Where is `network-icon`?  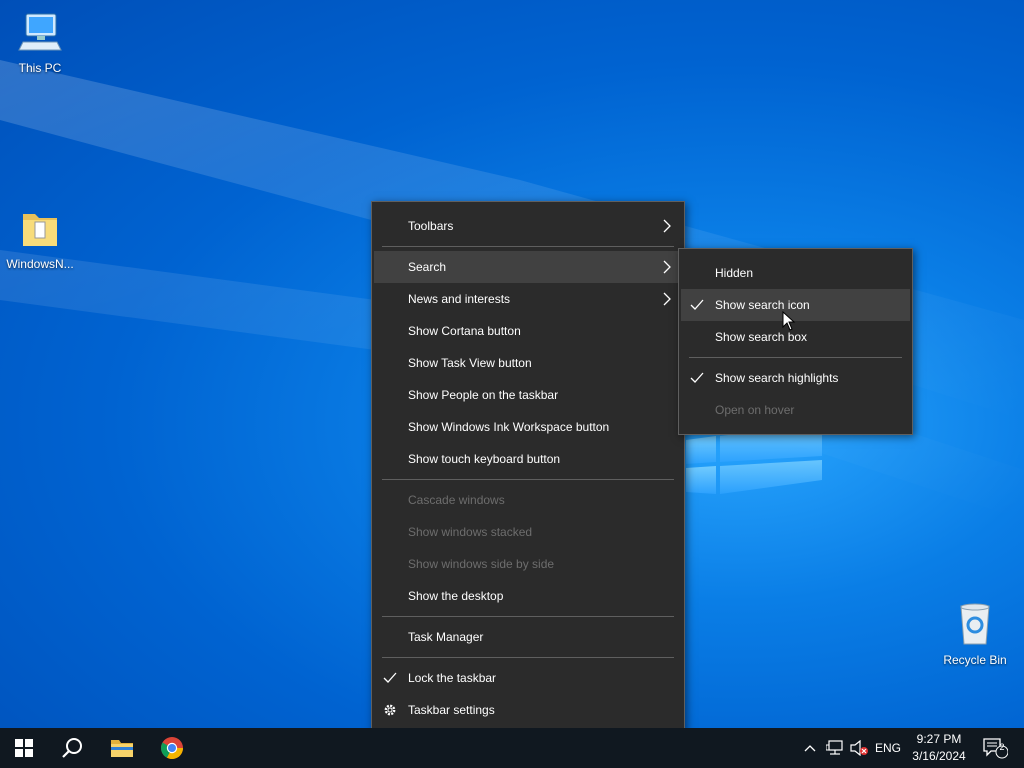
network-icon is located at coordinates (834, 747).